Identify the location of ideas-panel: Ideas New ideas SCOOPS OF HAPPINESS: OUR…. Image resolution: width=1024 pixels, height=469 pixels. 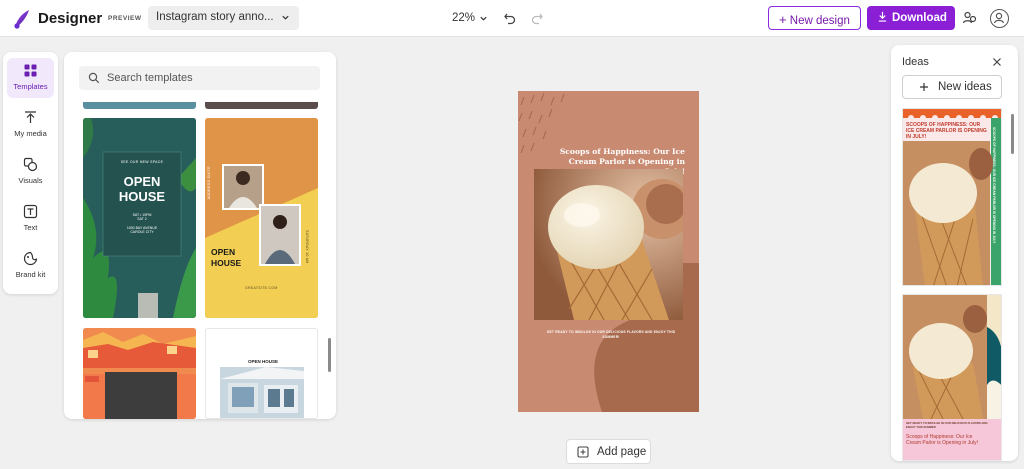
(954, 253).